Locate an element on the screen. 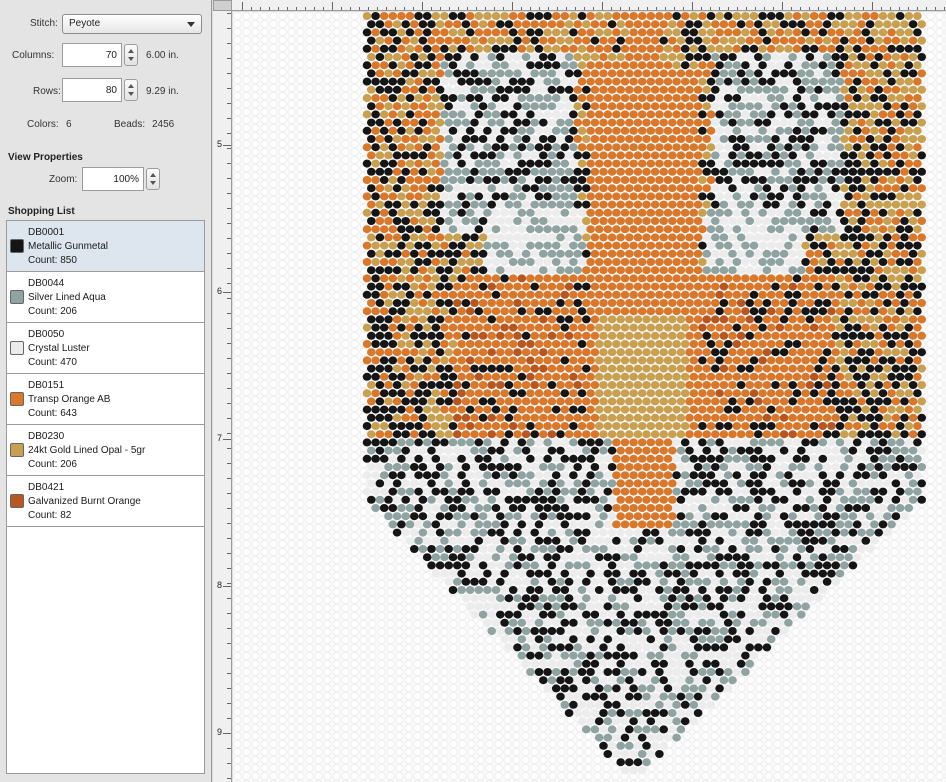 This screenshot has width=946, height=782. columns-stepper is located at coordinates (131, 55).